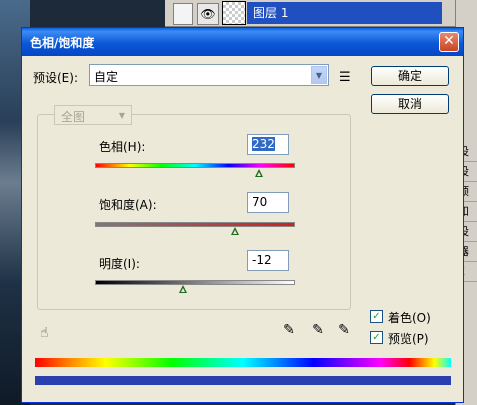 This screenshot has height=405, width=477. Describe the element at coordinates (410, 104) in the screenshot. I see `cancel-button: 取消` at that location.